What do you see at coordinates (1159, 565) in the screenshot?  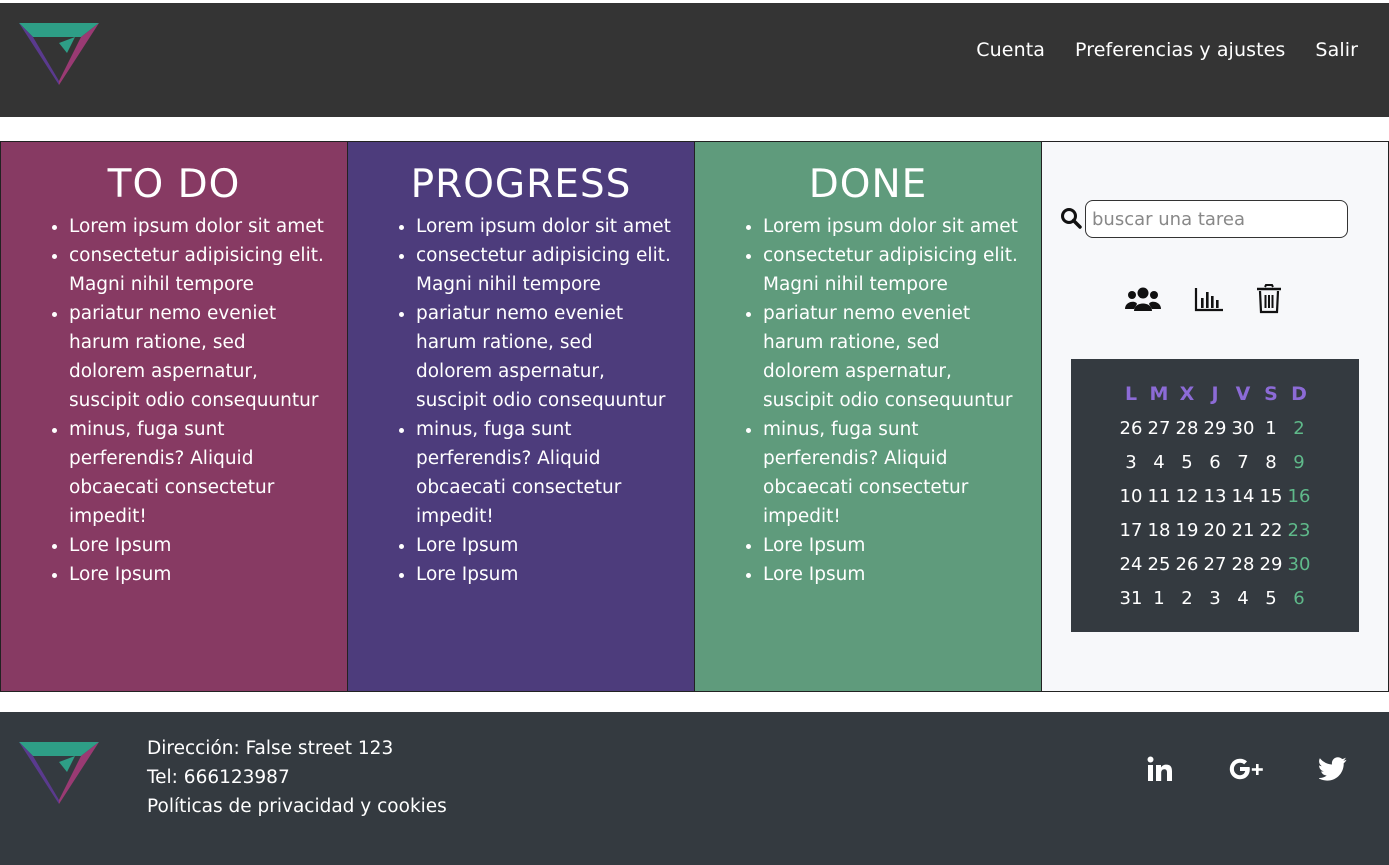 I see `calendar-day: 25` at bounding box center [1159, 565].